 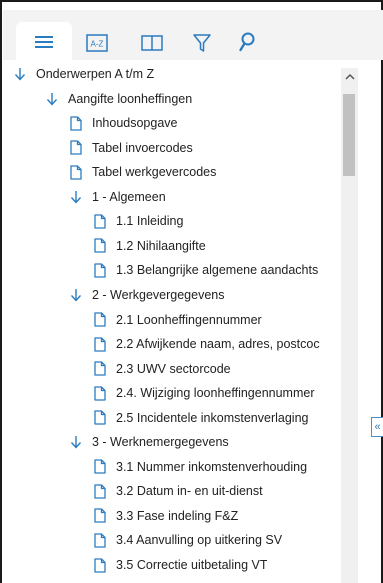 What do you see at coordinates (129, 196) in the screenshot?
I see `tree-item-label: 1 - Algemeen` at bounding box center [129, 196].